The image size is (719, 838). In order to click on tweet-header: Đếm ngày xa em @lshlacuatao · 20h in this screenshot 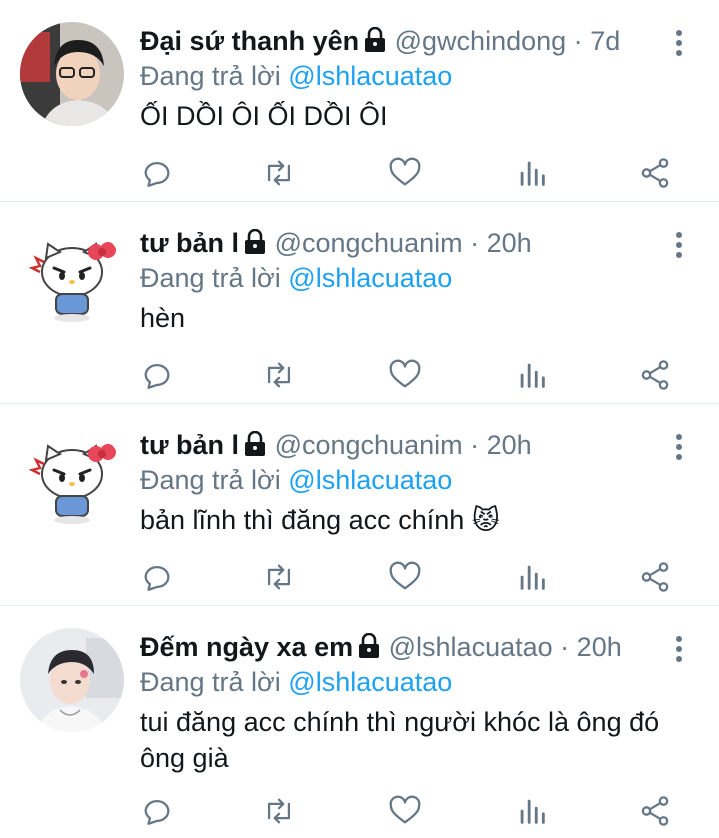, I will do `click(399, 648)`.